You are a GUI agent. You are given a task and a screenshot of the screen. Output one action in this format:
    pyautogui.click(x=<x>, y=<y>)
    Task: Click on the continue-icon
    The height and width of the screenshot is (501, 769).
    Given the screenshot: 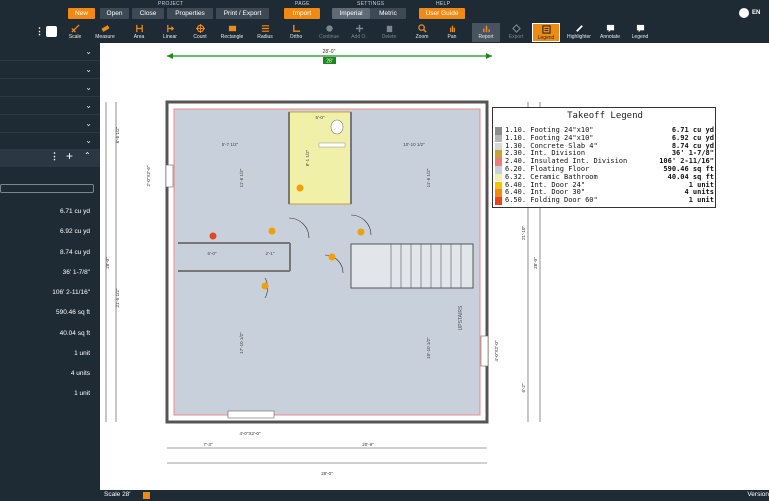 What is the action you would take?
    pyautogui.click(x=329, y=28)
    